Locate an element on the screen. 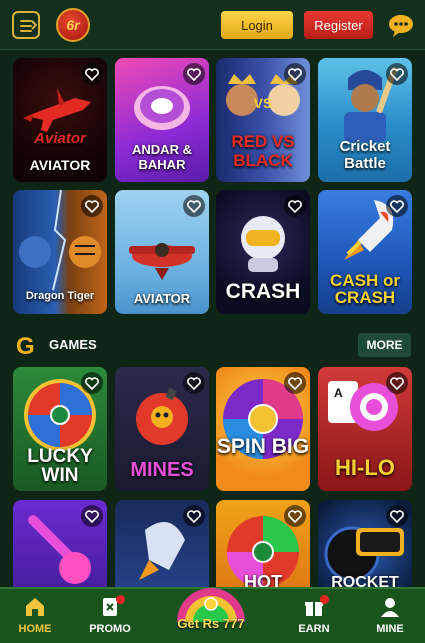  game-tile-aviator: Aviator AVIATOR is located at coordinates (60, 120).